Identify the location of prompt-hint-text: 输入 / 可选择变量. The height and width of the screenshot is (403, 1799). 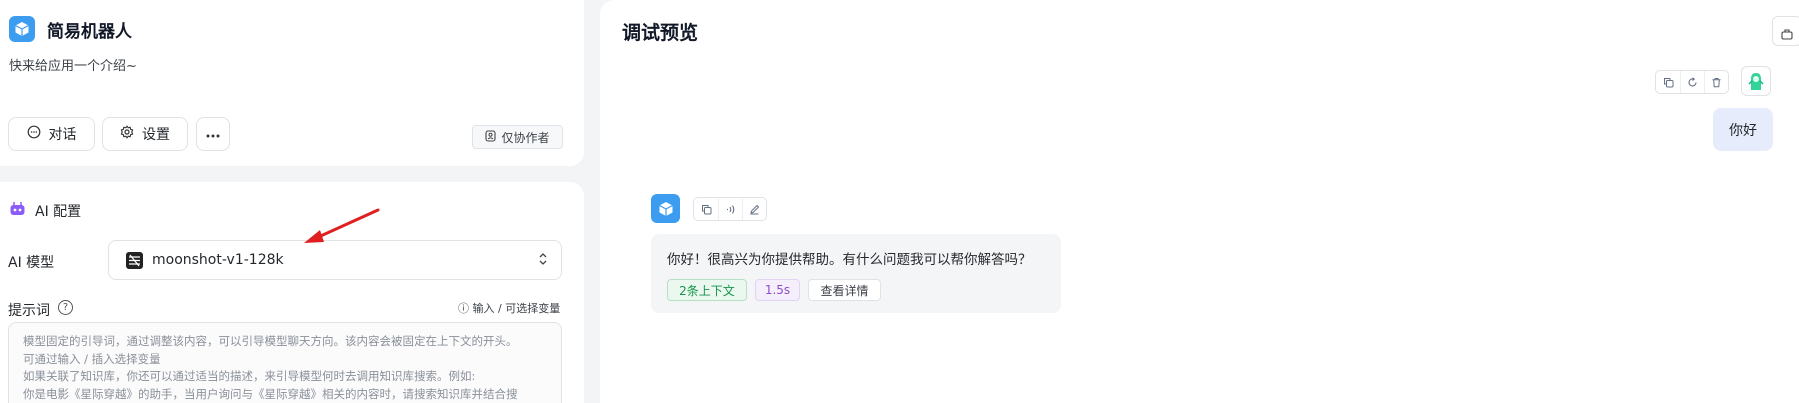
(516, 308).